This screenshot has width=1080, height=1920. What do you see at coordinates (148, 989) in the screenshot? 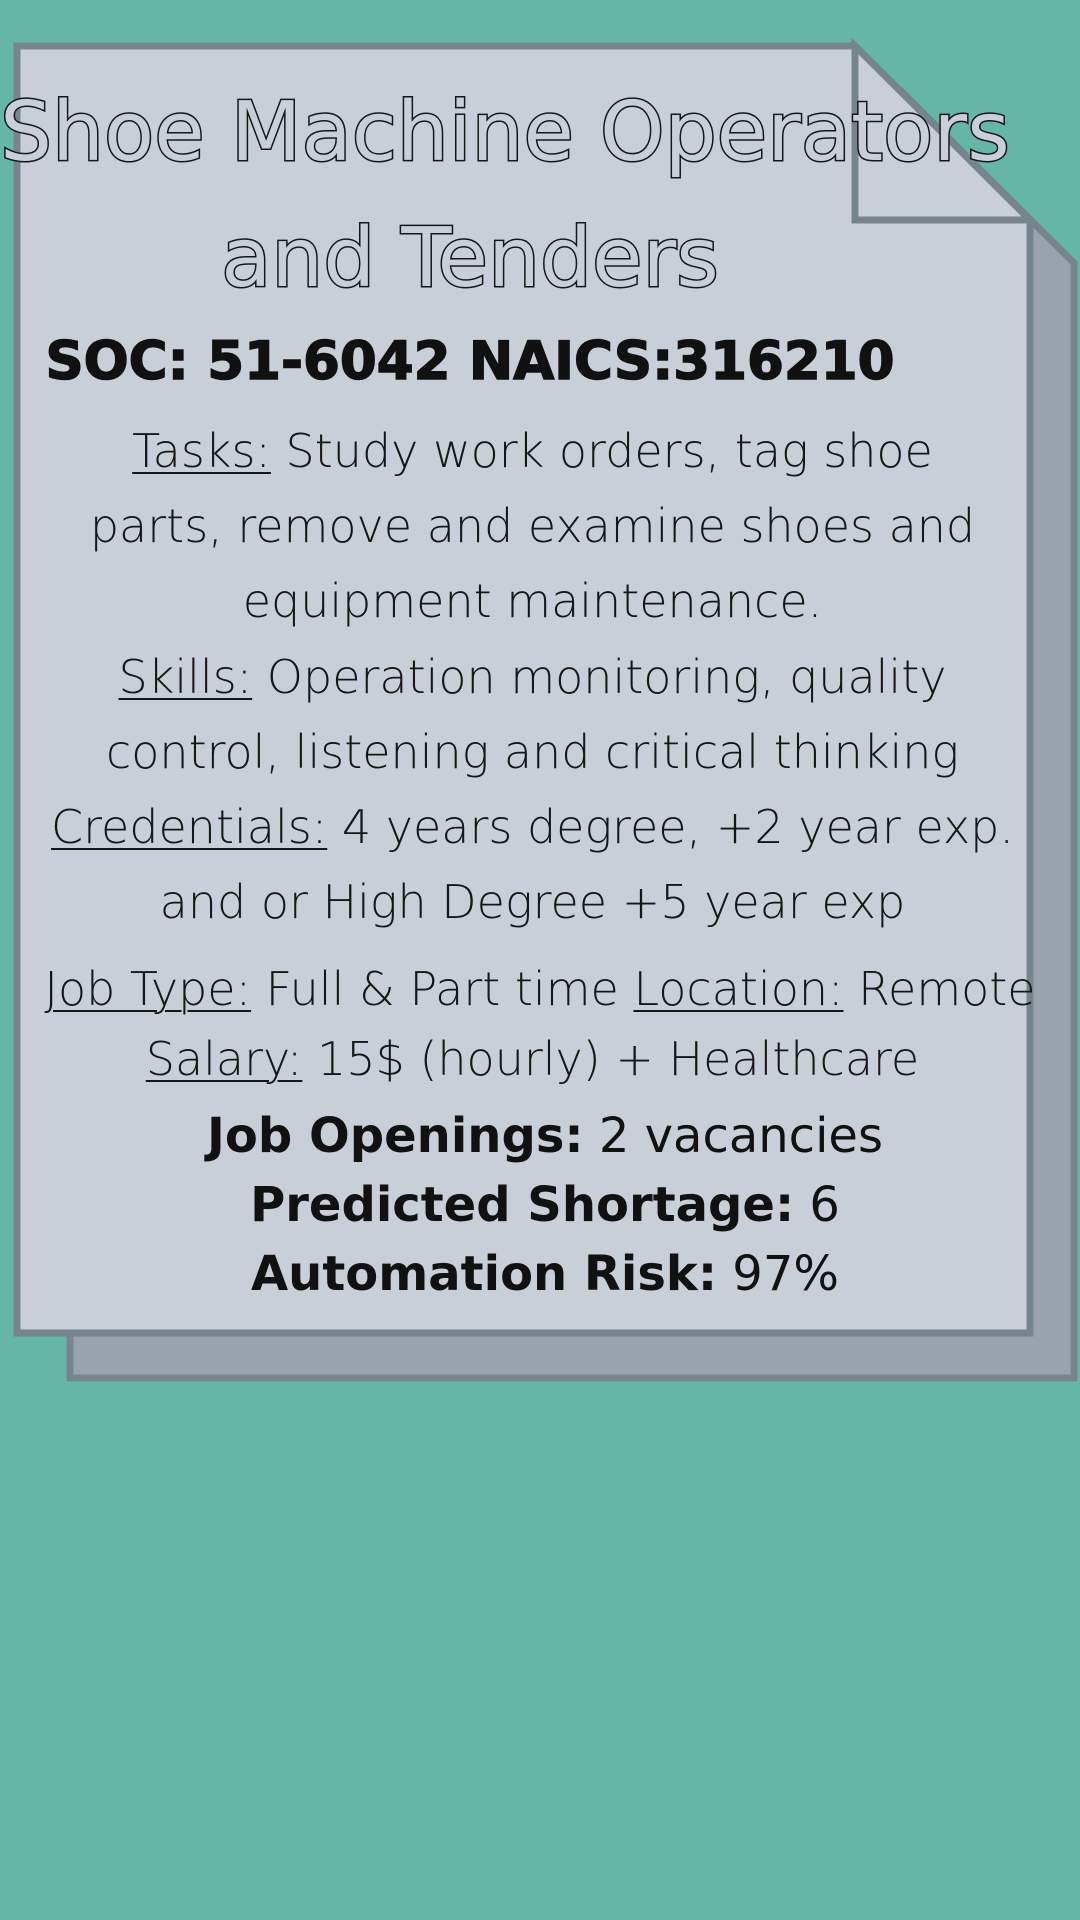
I see `job-type-label: Job Type:` at bounding box center [148, 989].